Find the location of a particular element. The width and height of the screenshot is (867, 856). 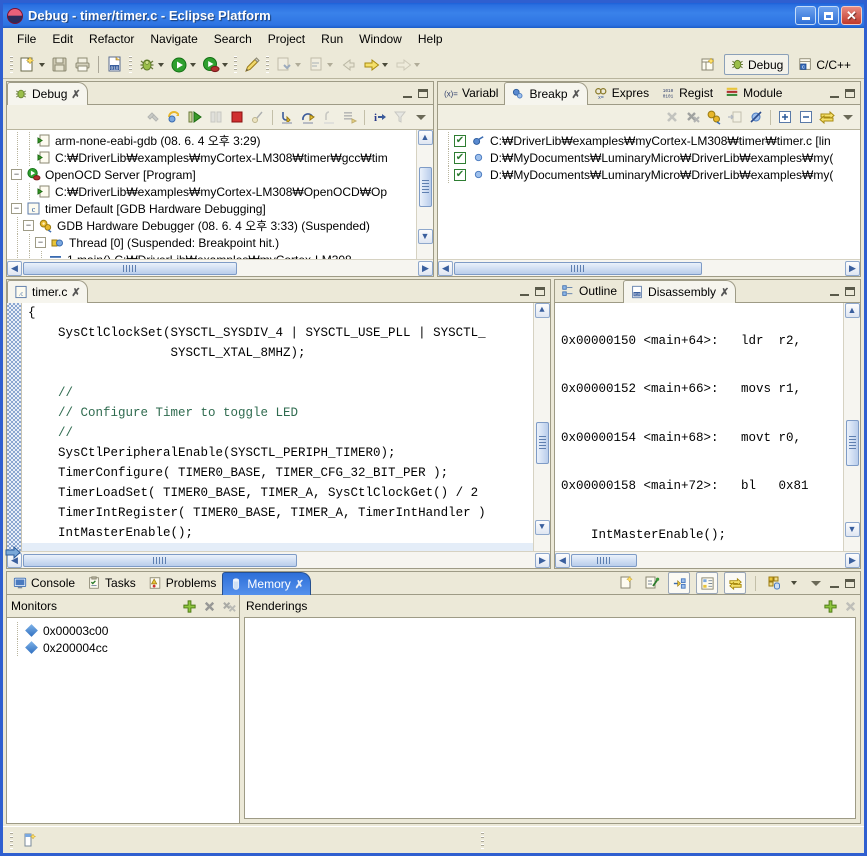

link-memory-rendering-pane-icon is located at coordinates (679, 583).